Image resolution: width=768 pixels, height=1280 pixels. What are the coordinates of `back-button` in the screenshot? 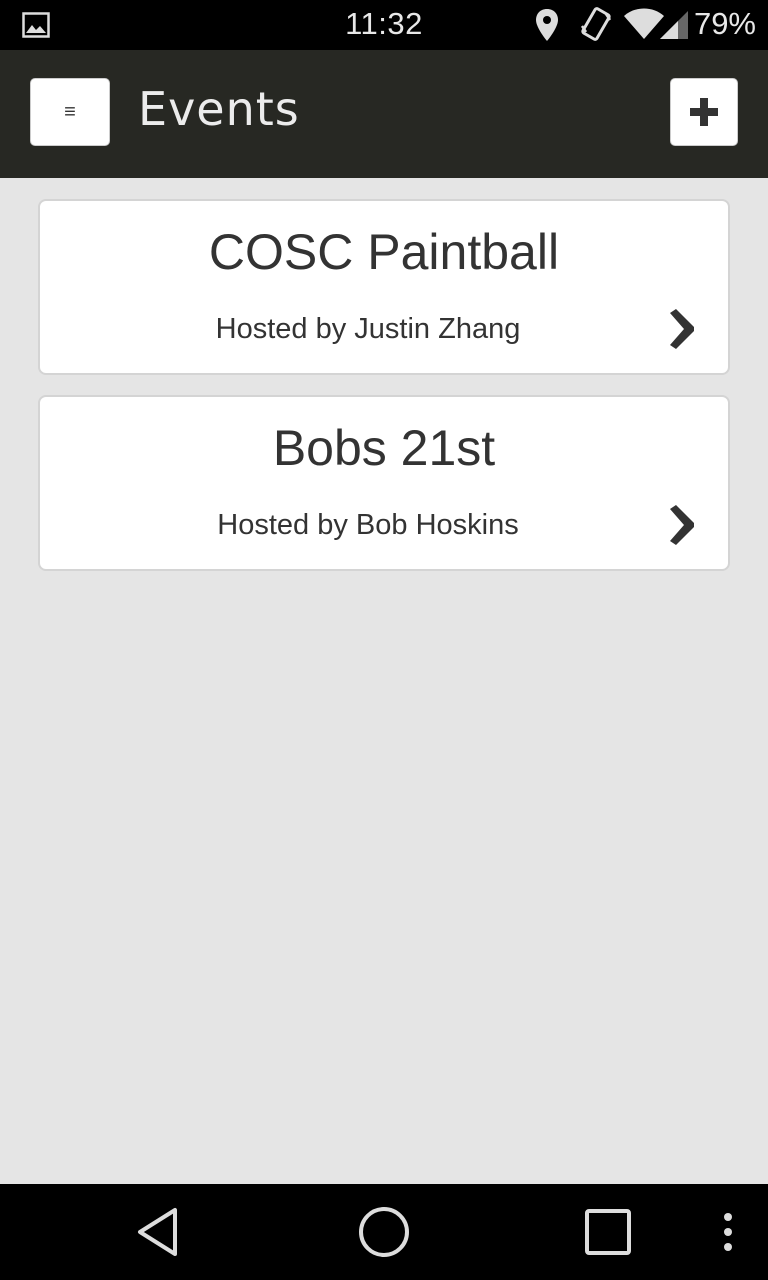 It's located at (158, 1232).